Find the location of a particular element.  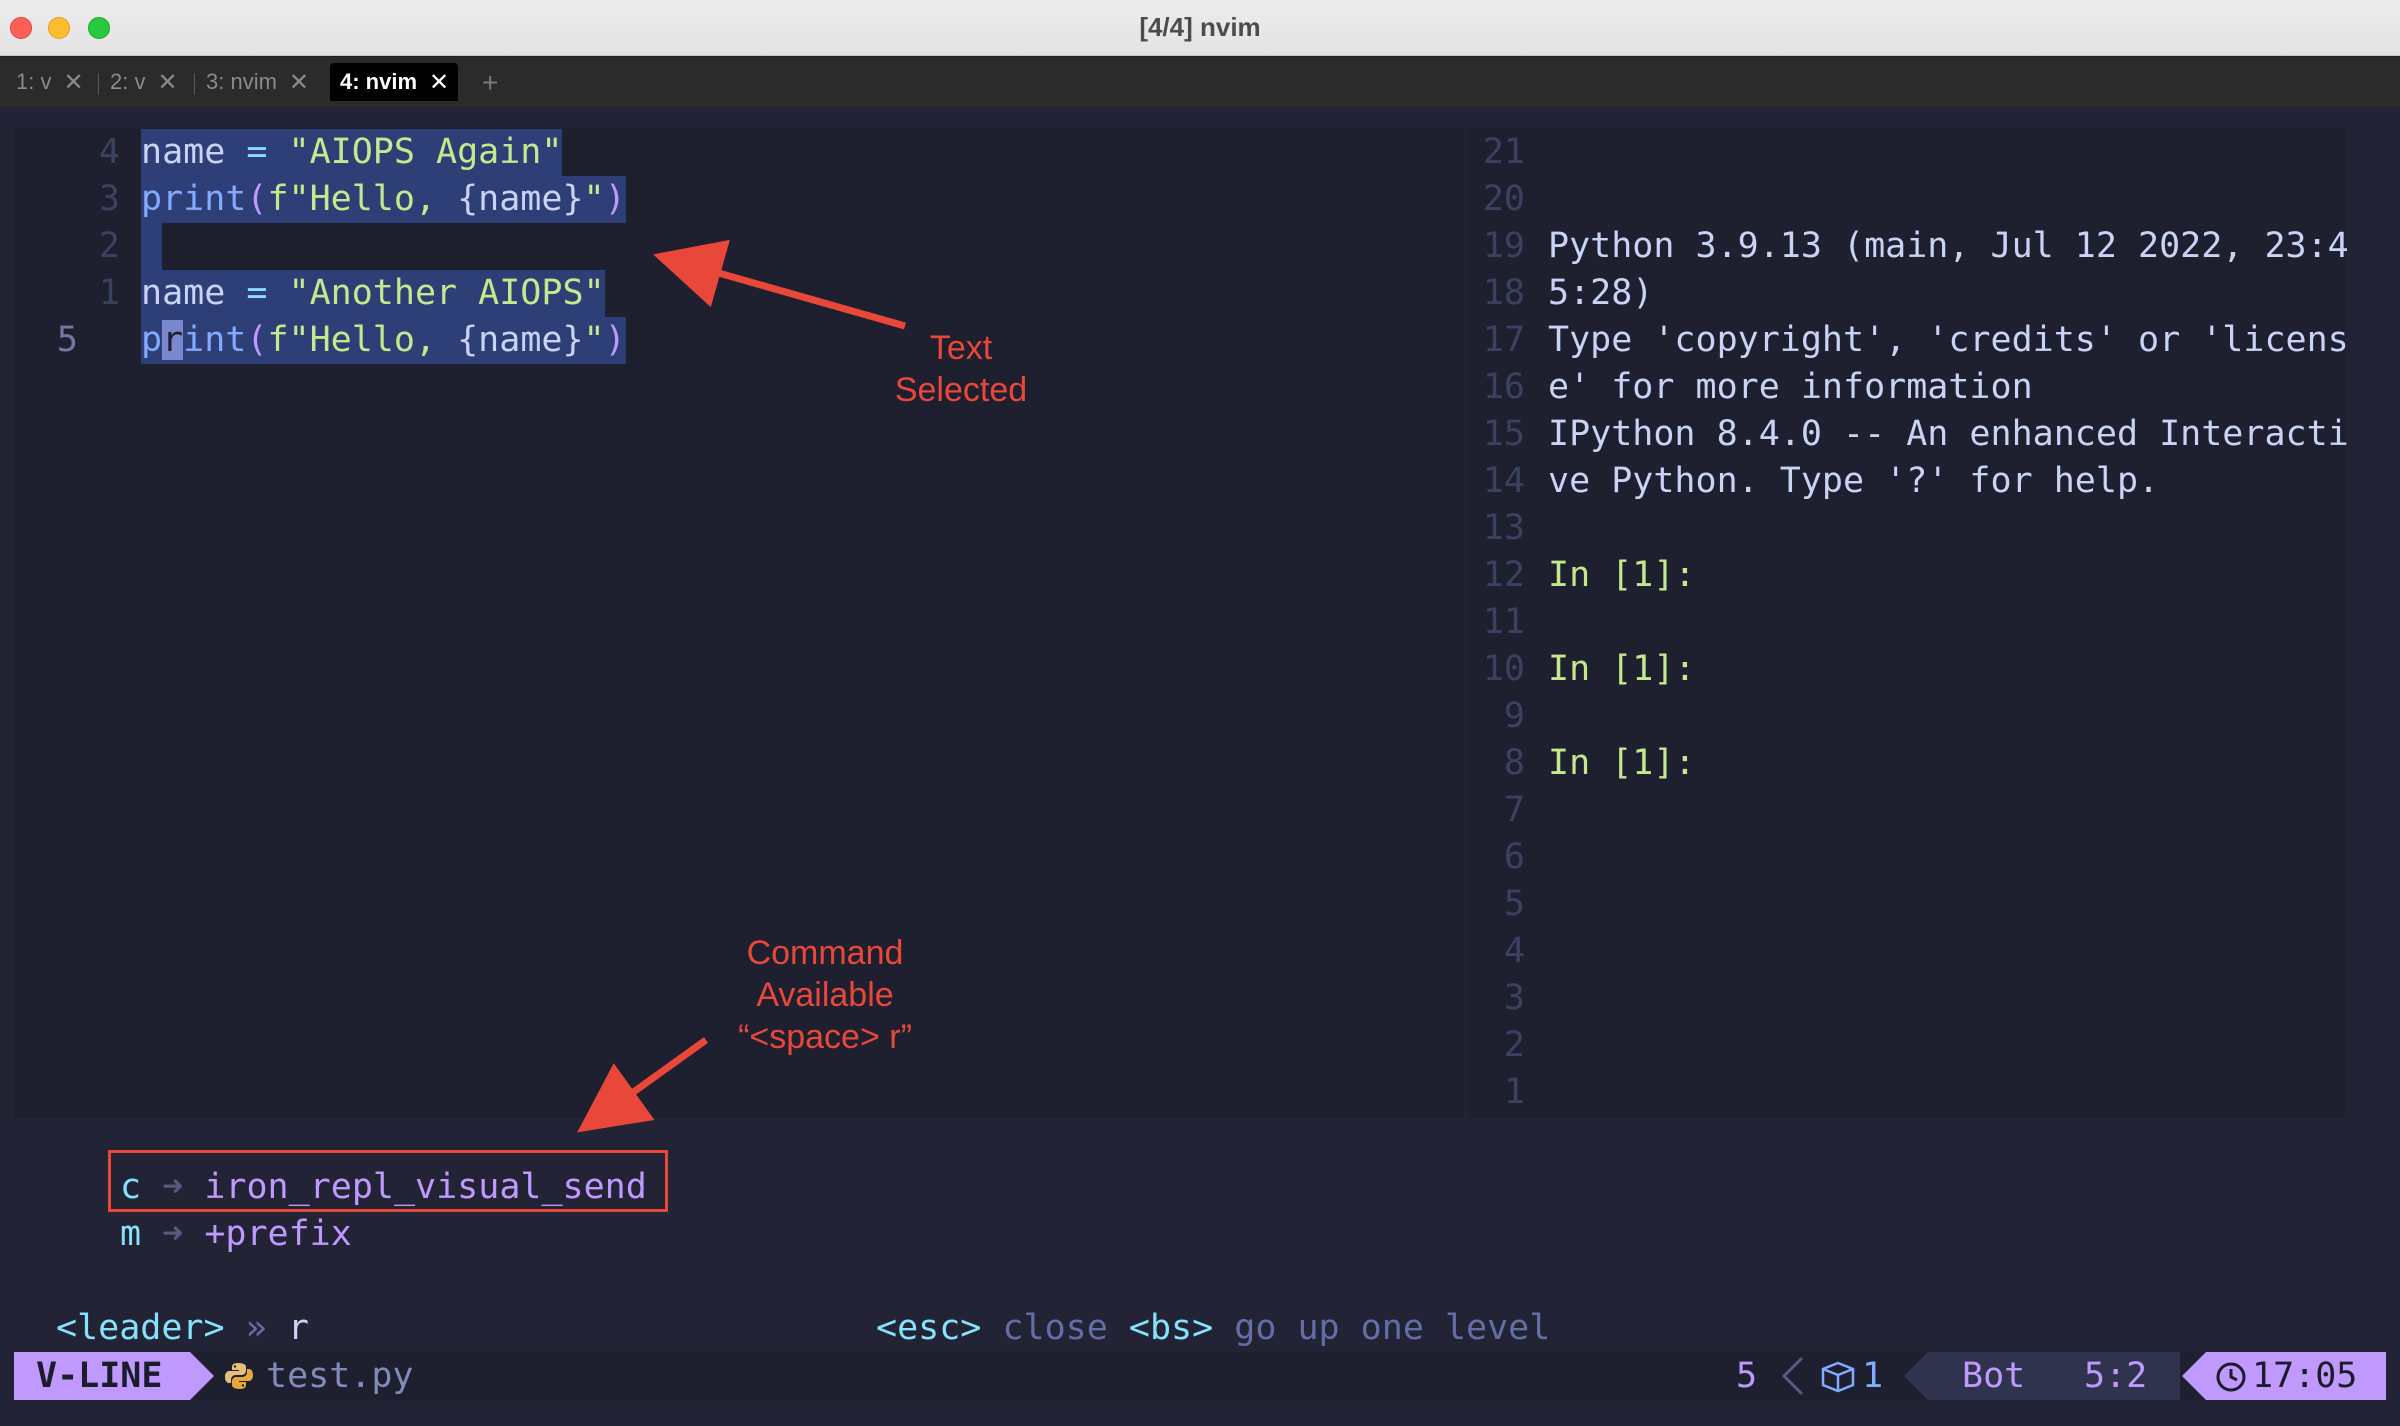

line-number: 16 is located at coordinates (1503, 387).